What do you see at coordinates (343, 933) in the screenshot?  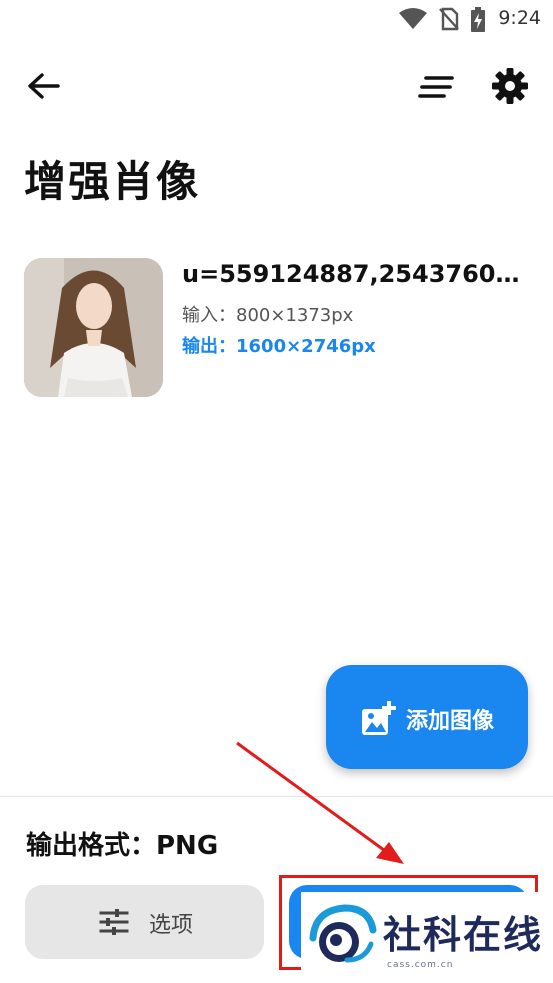 I see `eye-logo-icon` at bounding box center [343, 933].